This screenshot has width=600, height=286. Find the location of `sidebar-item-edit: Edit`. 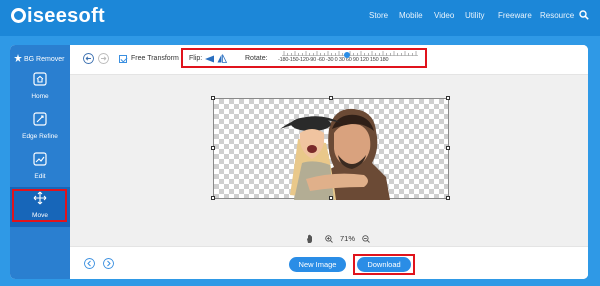

sidebar-item-edit: Edit is located at coordinates (40, 168).